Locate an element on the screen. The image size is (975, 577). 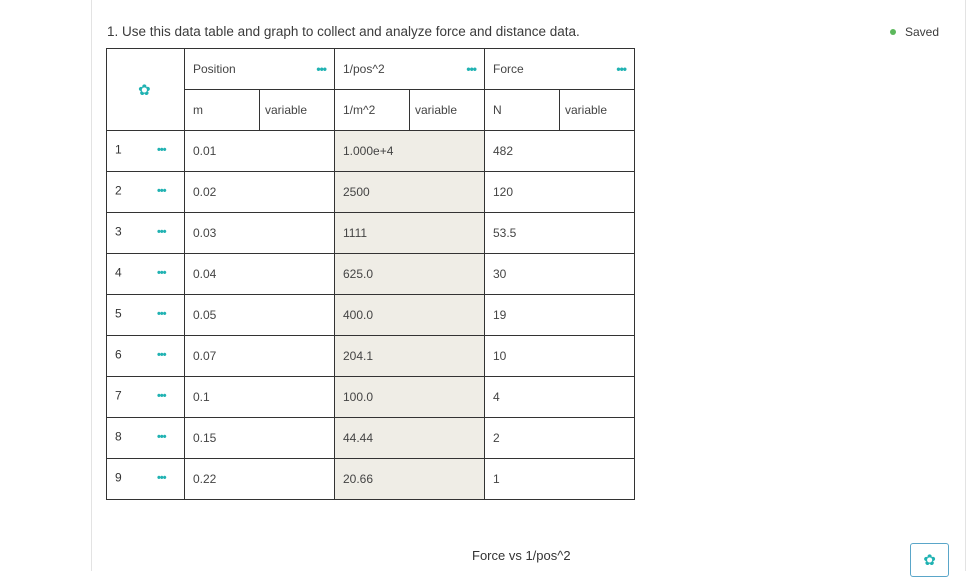
inv-pos2-cell: 2500 is located at coordinates (409, 192).